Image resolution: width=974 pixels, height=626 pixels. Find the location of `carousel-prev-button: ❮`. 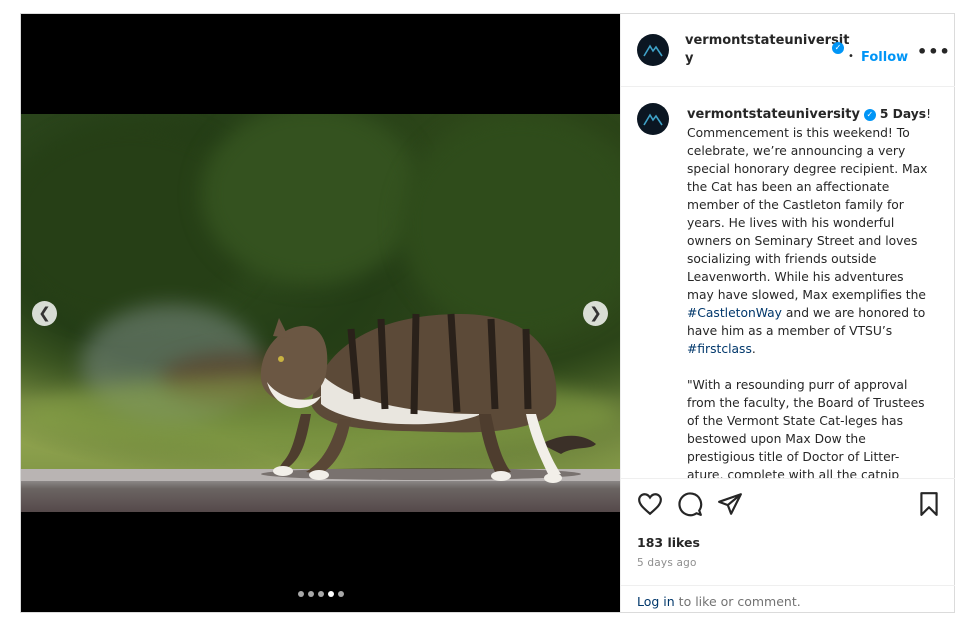

carousel-prev-button: ❮ is located at coordinates (44, 313).